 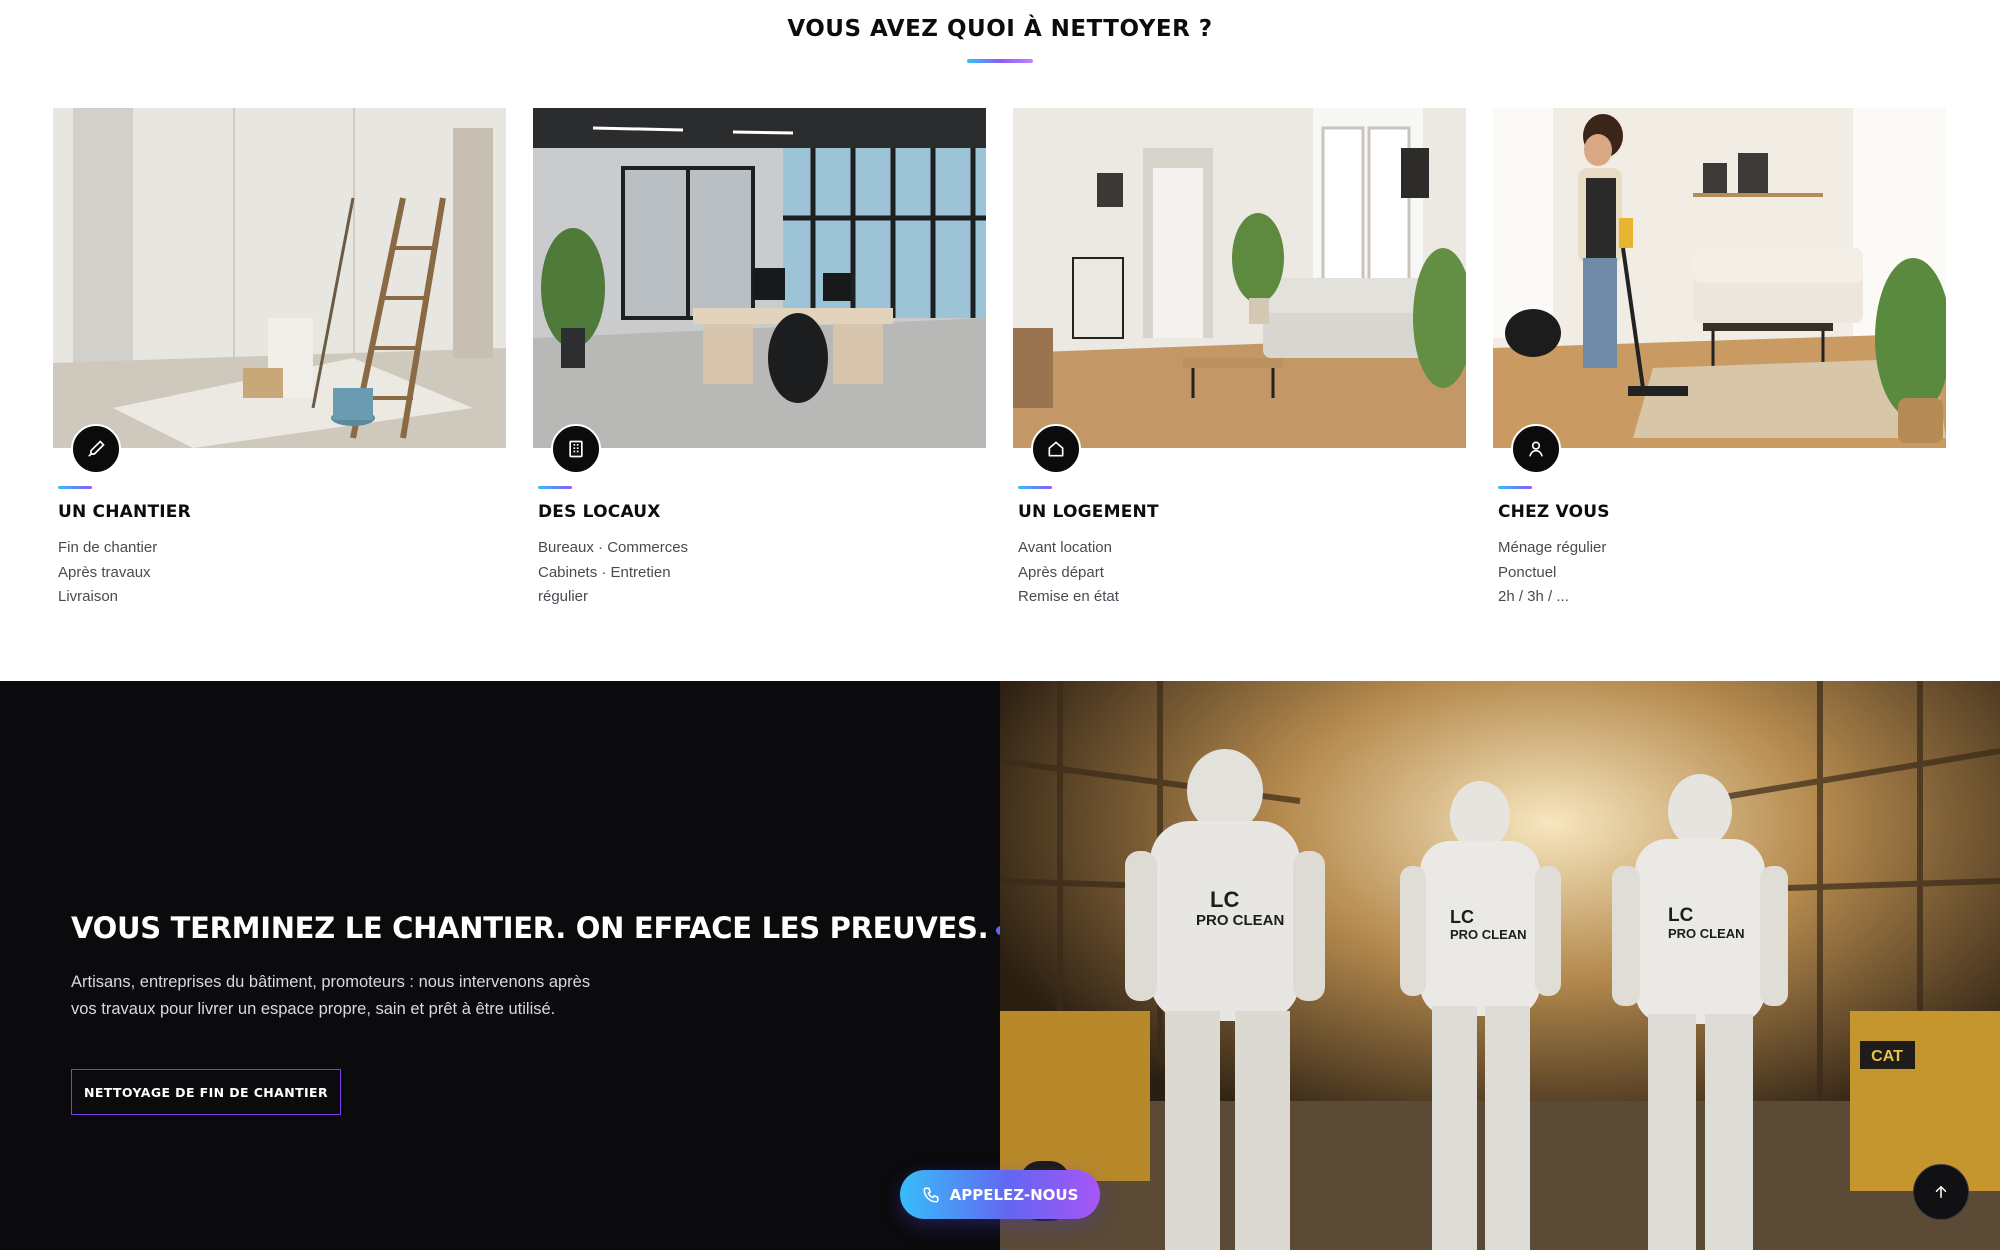 I want to click on machine-brand-text: CAT, so click(x=1887, y=1056).